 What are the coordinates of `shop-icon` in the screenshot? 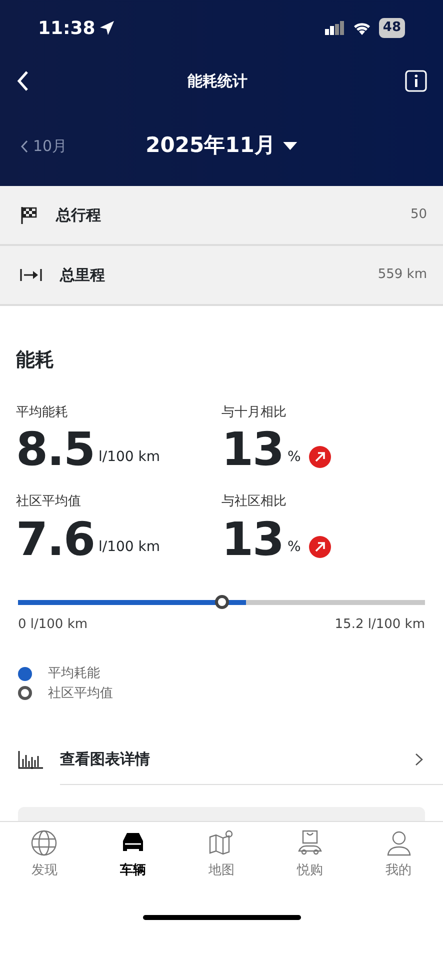 It's located at (310, 842).